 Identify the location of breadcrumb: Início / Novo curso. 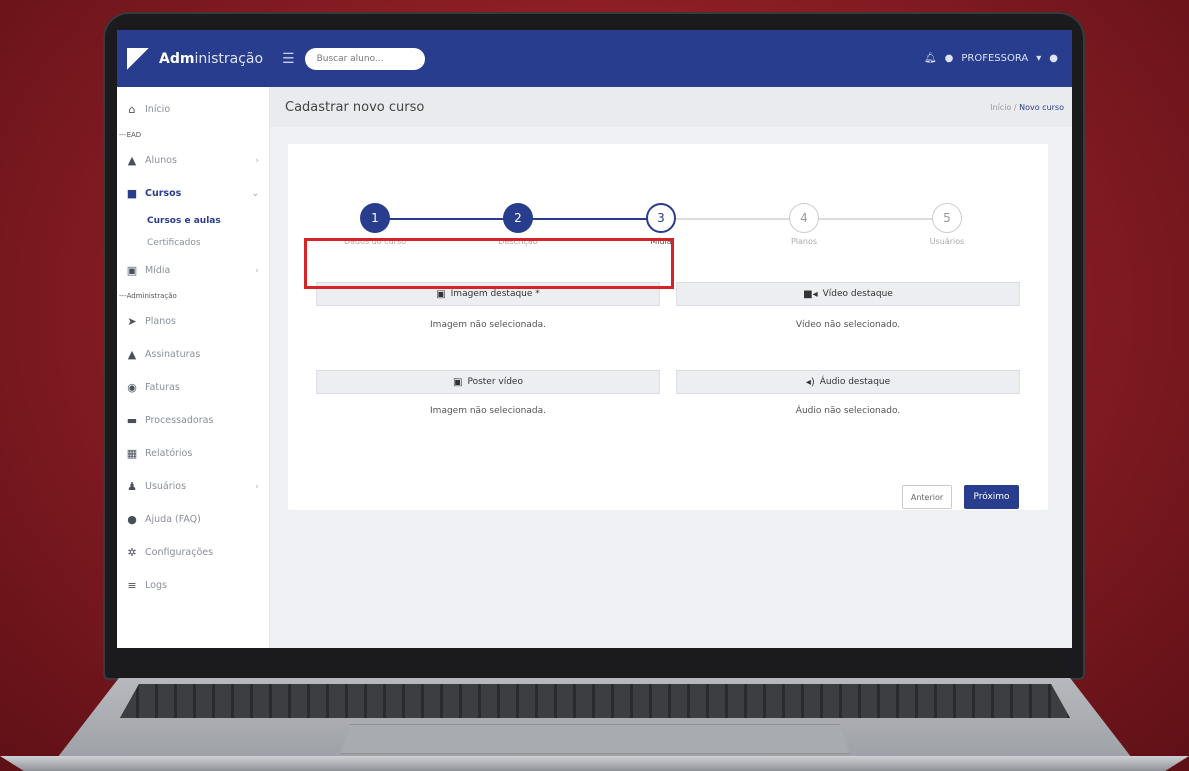
(1027, 107).